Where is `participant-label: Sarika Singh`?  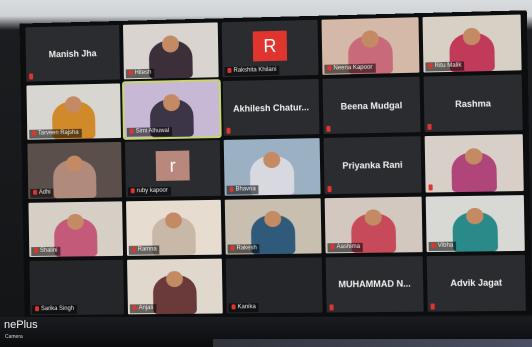
participant-label: Sarika Singh is located at coordinates (55, 309).